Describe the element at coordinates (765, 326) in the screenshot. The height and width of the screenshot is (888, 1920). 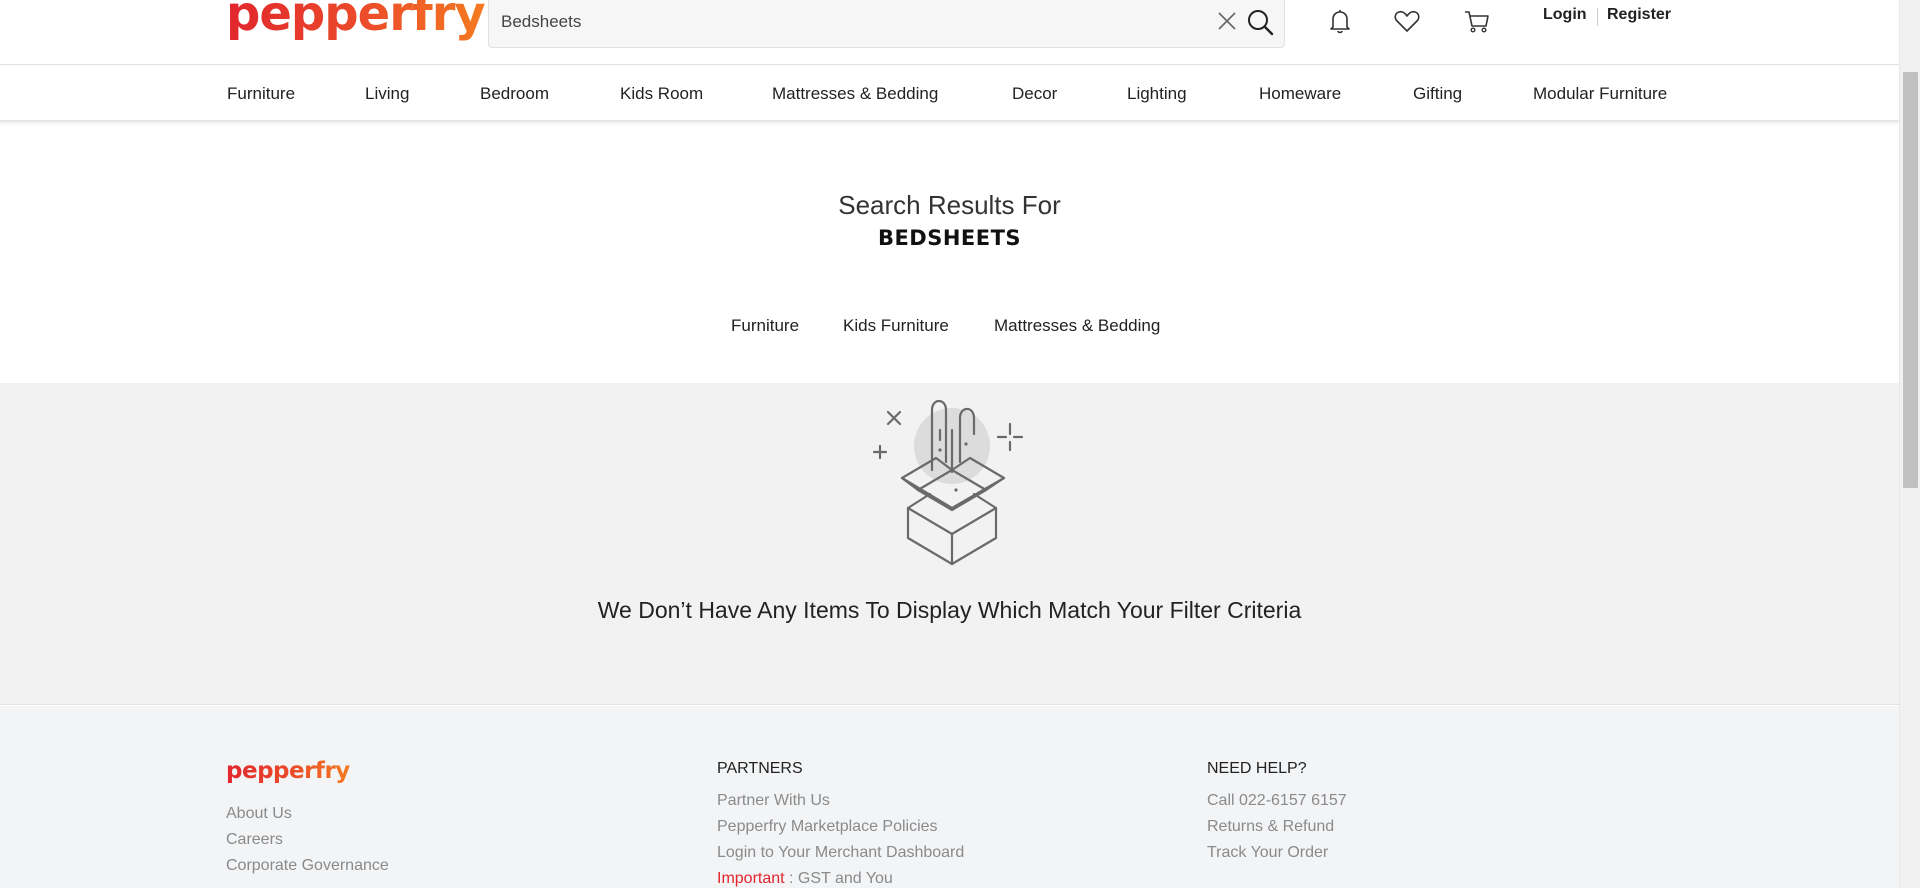
I see `filter-tab-furniture: Furniture` at that location.